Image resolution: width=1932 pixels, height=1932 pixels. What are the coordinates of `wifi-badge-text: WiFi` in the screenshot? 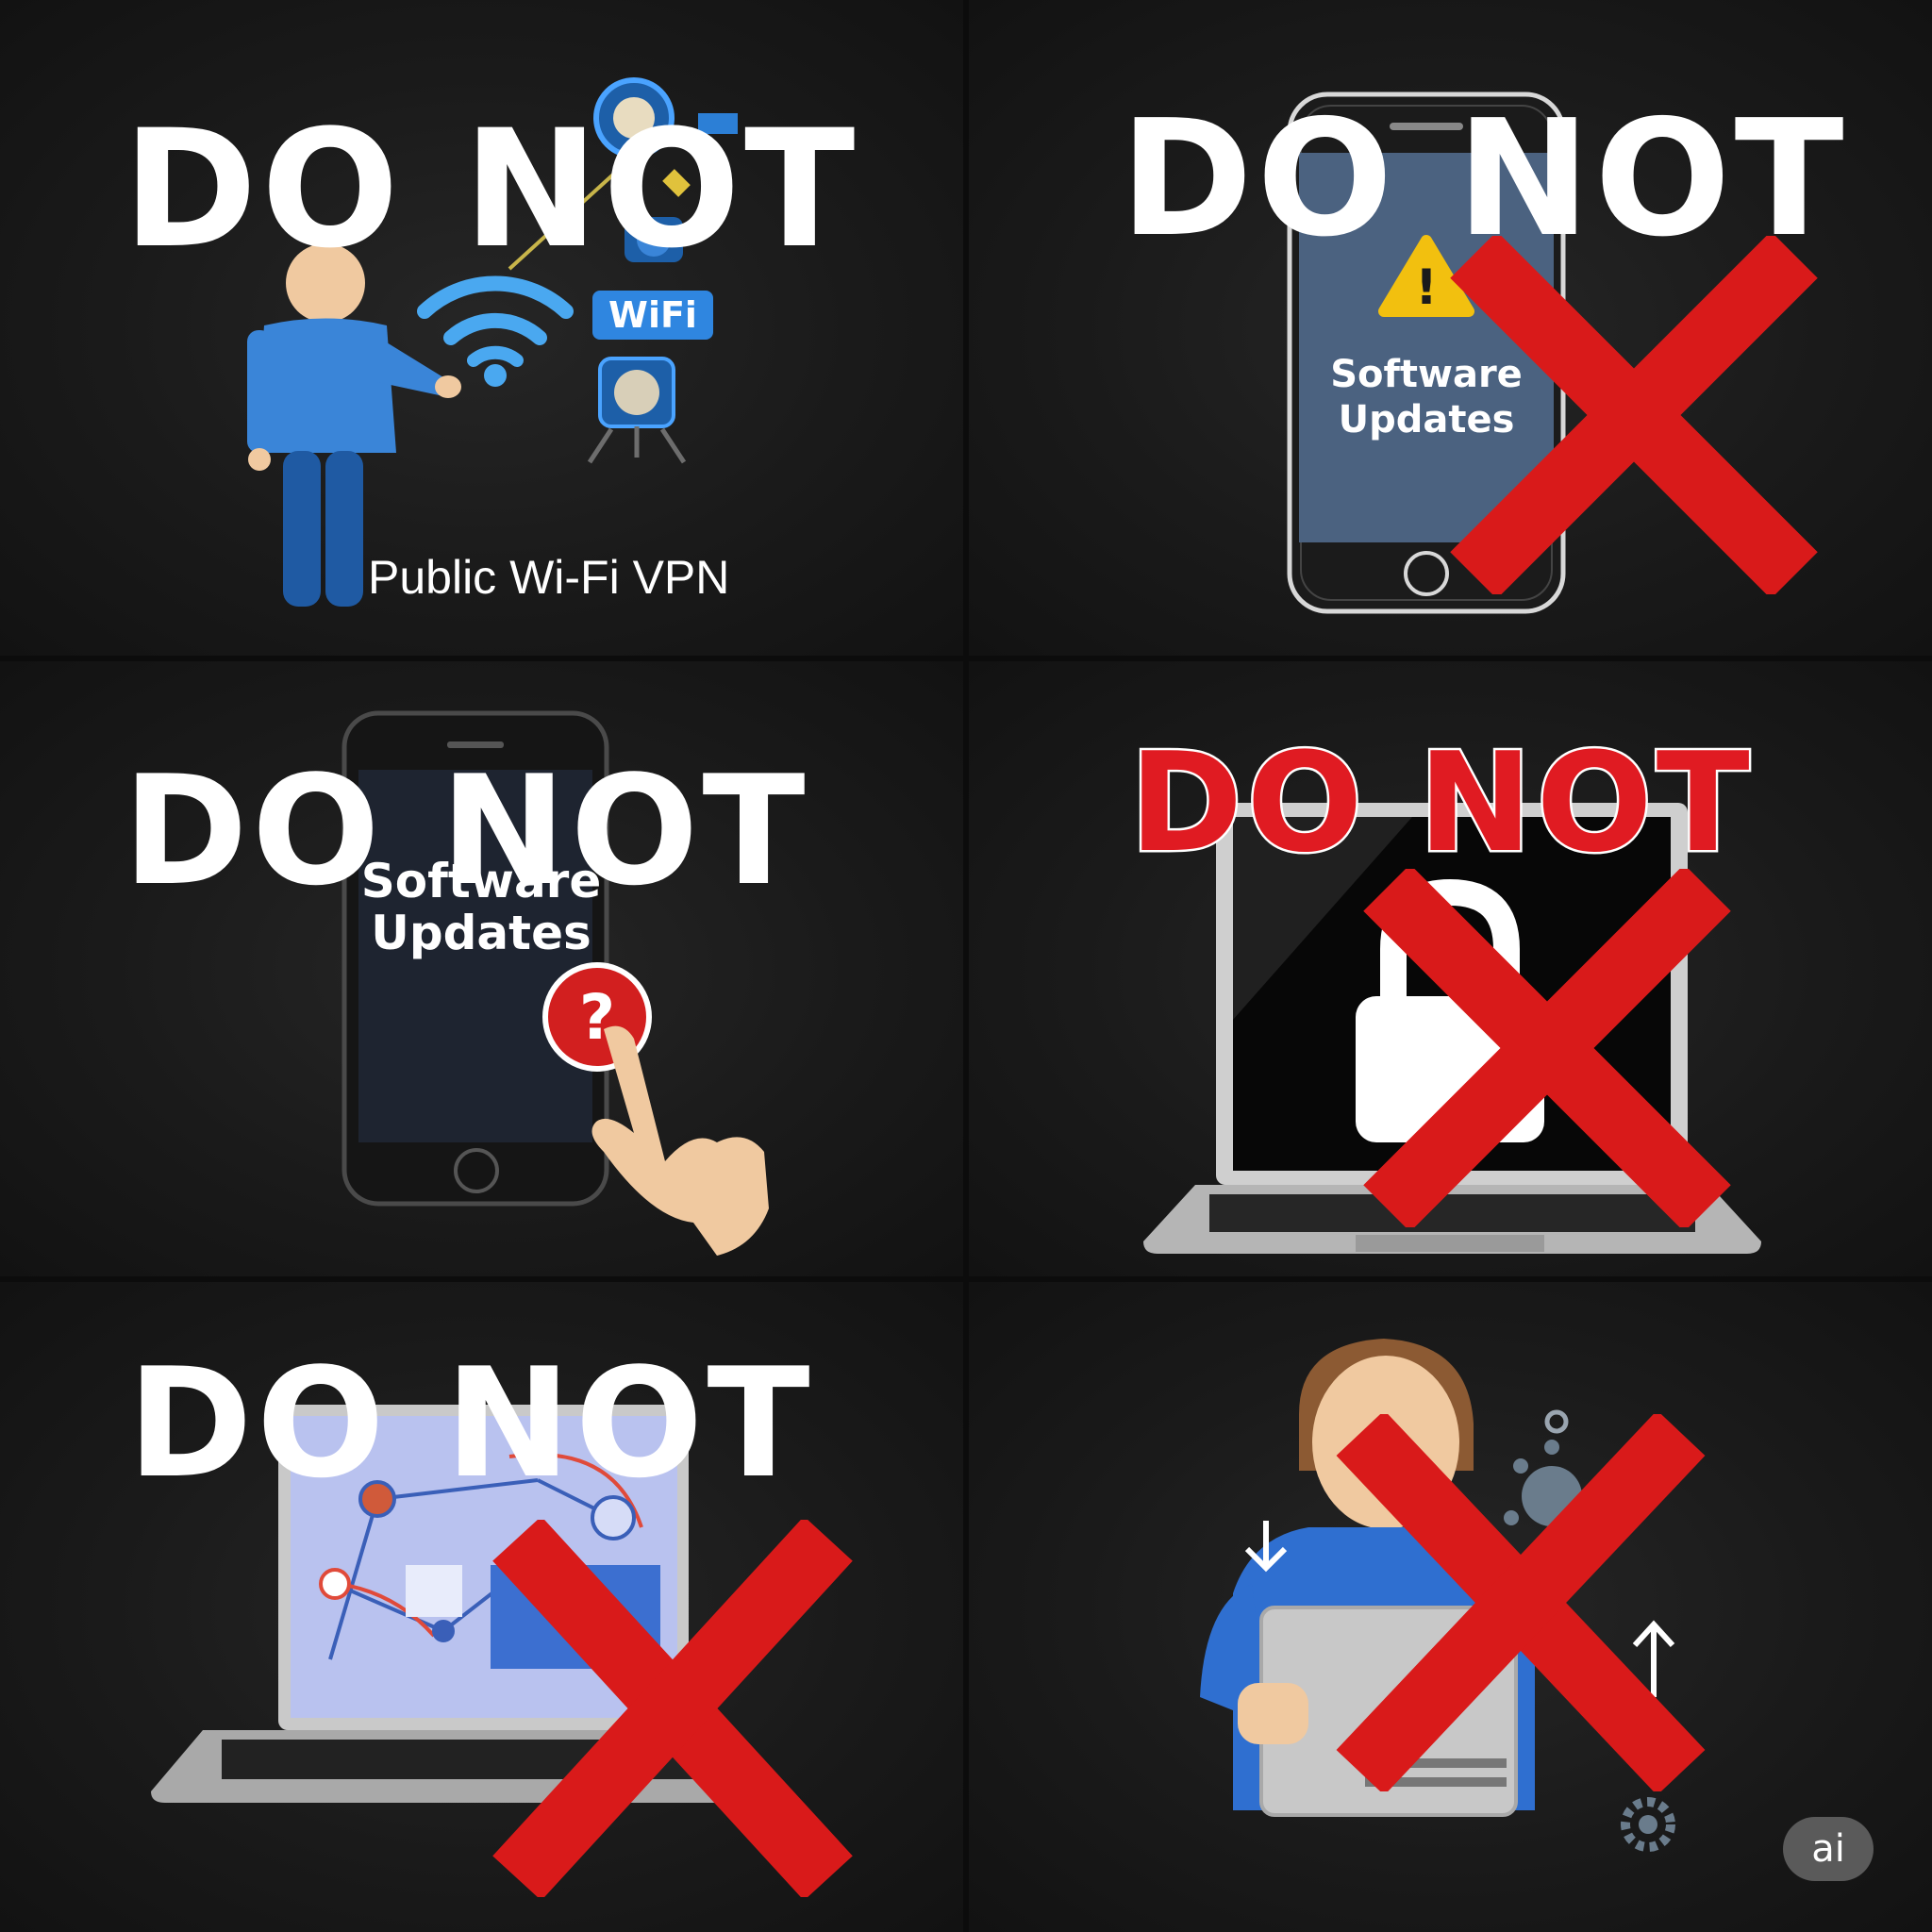 It's located at (653, 315).